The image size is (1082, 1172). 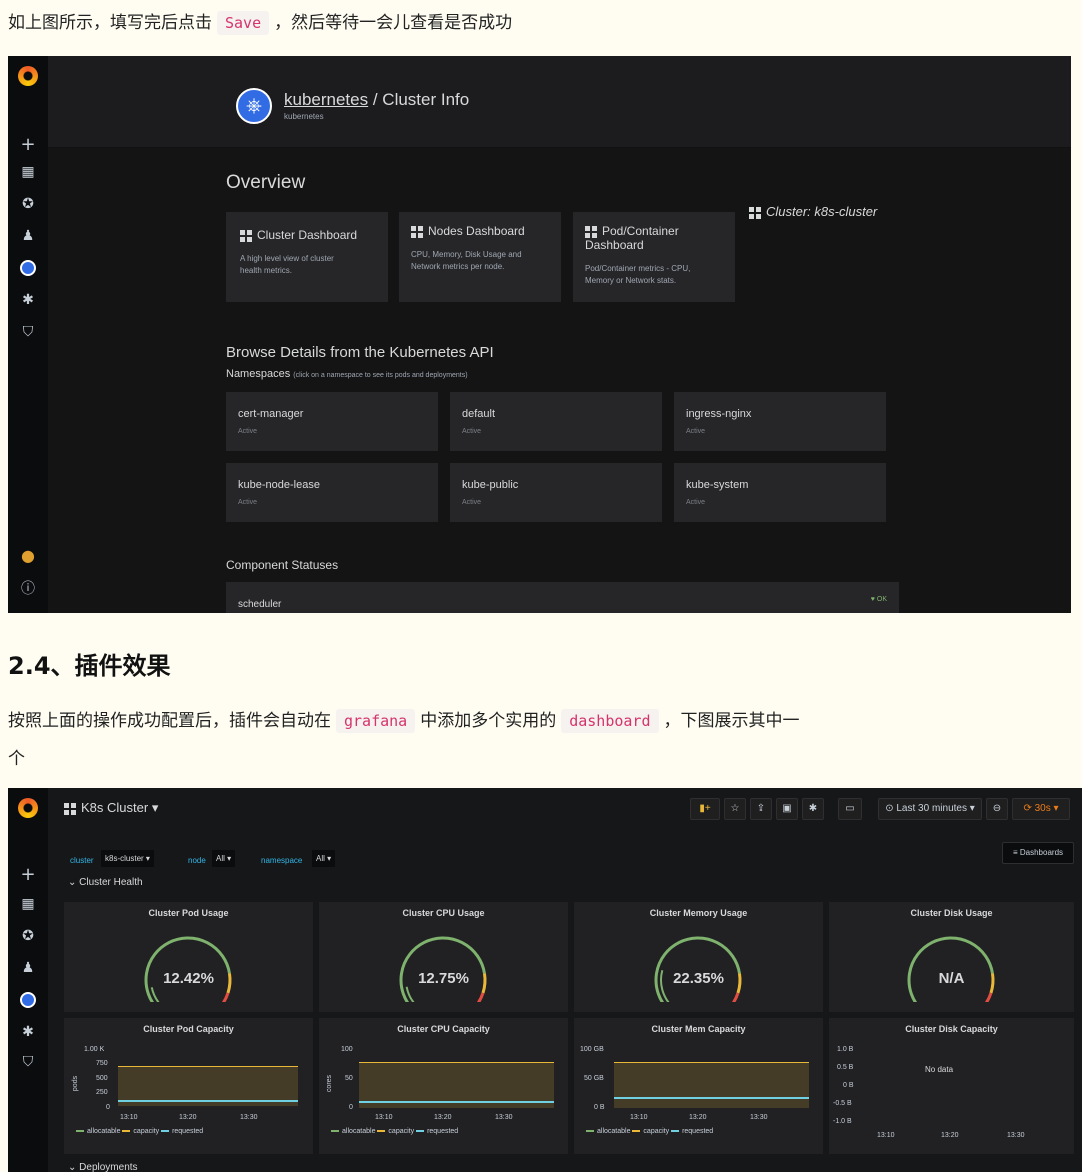 What do you see at coordinates (103, 1167) in the screenshot?
I see `row-header-deployments: ⌄ Deployments` at bounding box center [103, 1167].